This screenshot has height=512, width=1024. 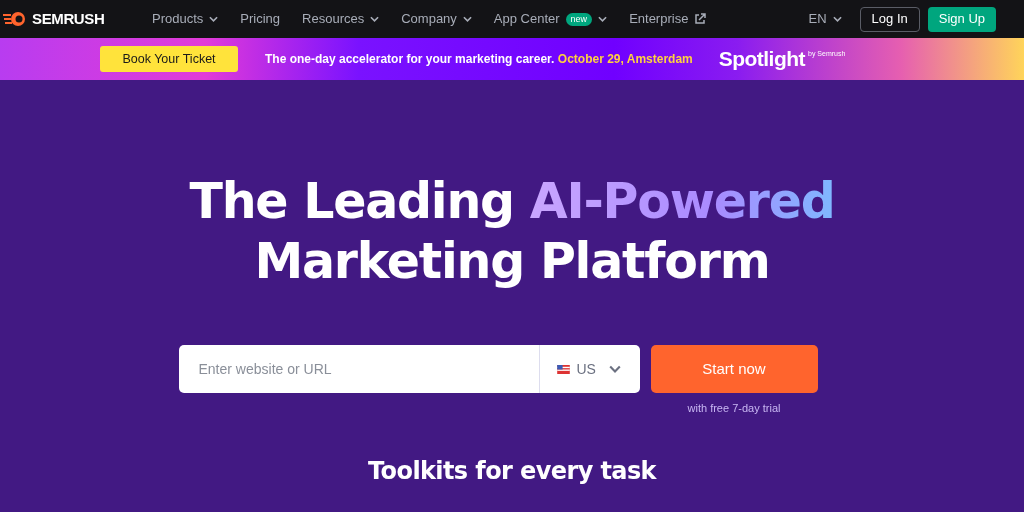 I want to click on language-selector: EN, so click(x=825, y=19).